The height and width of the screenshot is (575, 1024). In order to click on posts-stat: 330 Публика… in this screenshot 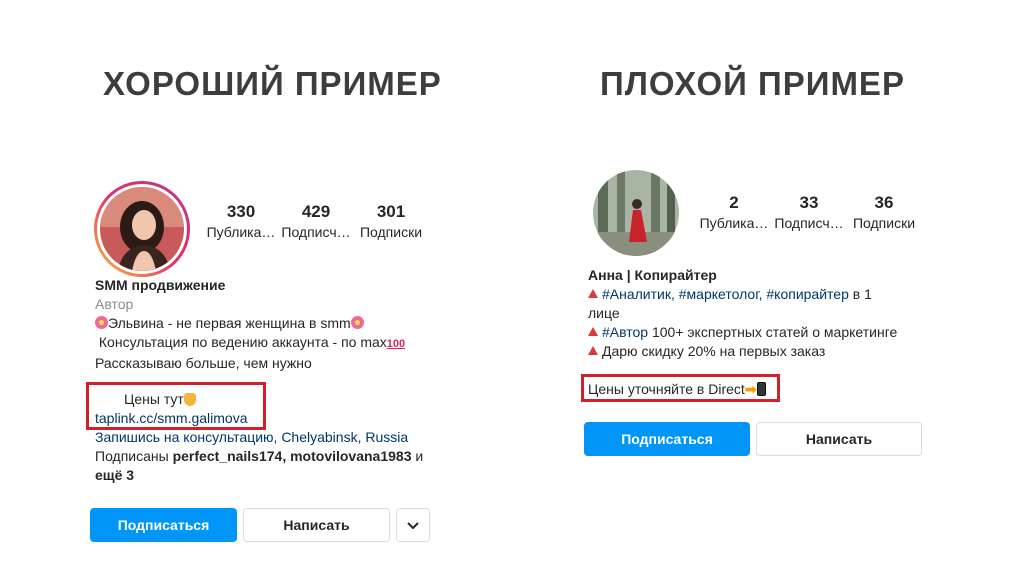, I will do `click(241, 222)`.